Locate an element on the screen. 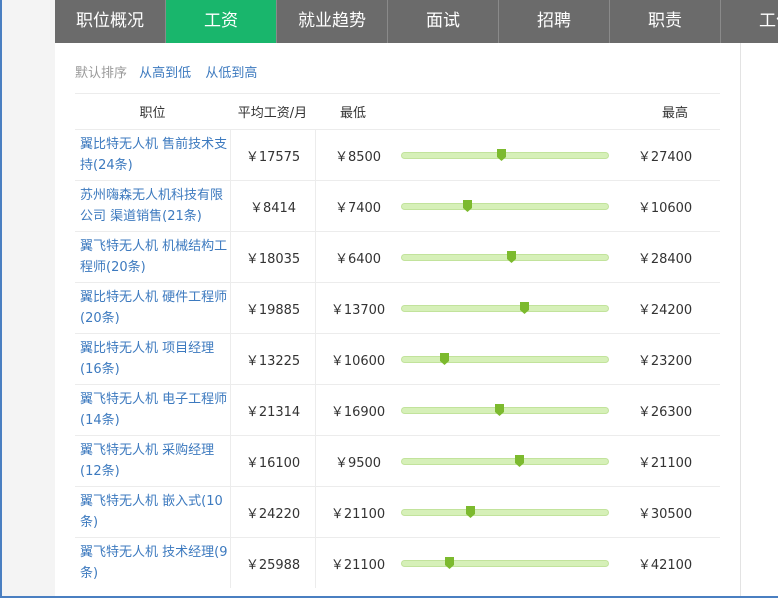 The height and width of the screenshot is (598, 778). job-title-link: 翼比特无人机 项目经理(16条) is located at coordinates (155, 359).